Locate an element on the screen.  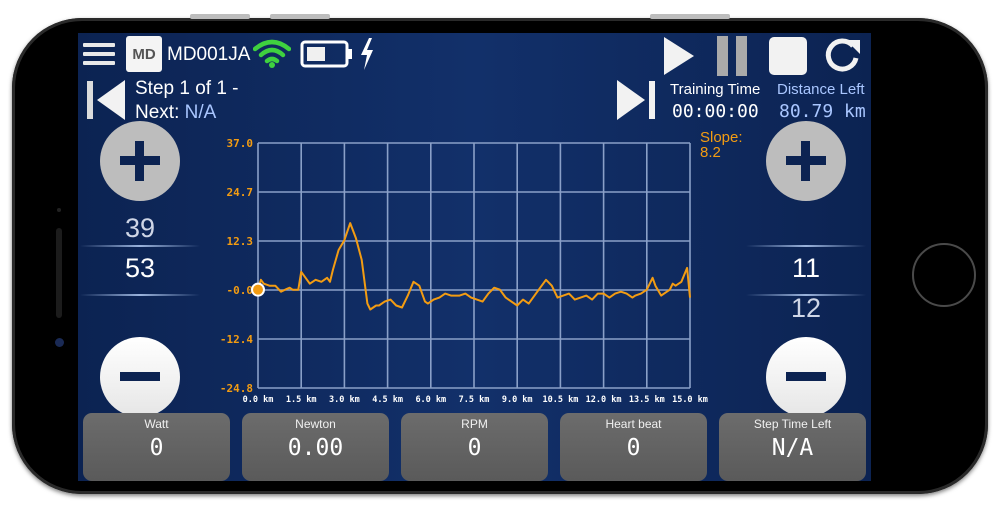
sensor is located at coordinates (59, 210).